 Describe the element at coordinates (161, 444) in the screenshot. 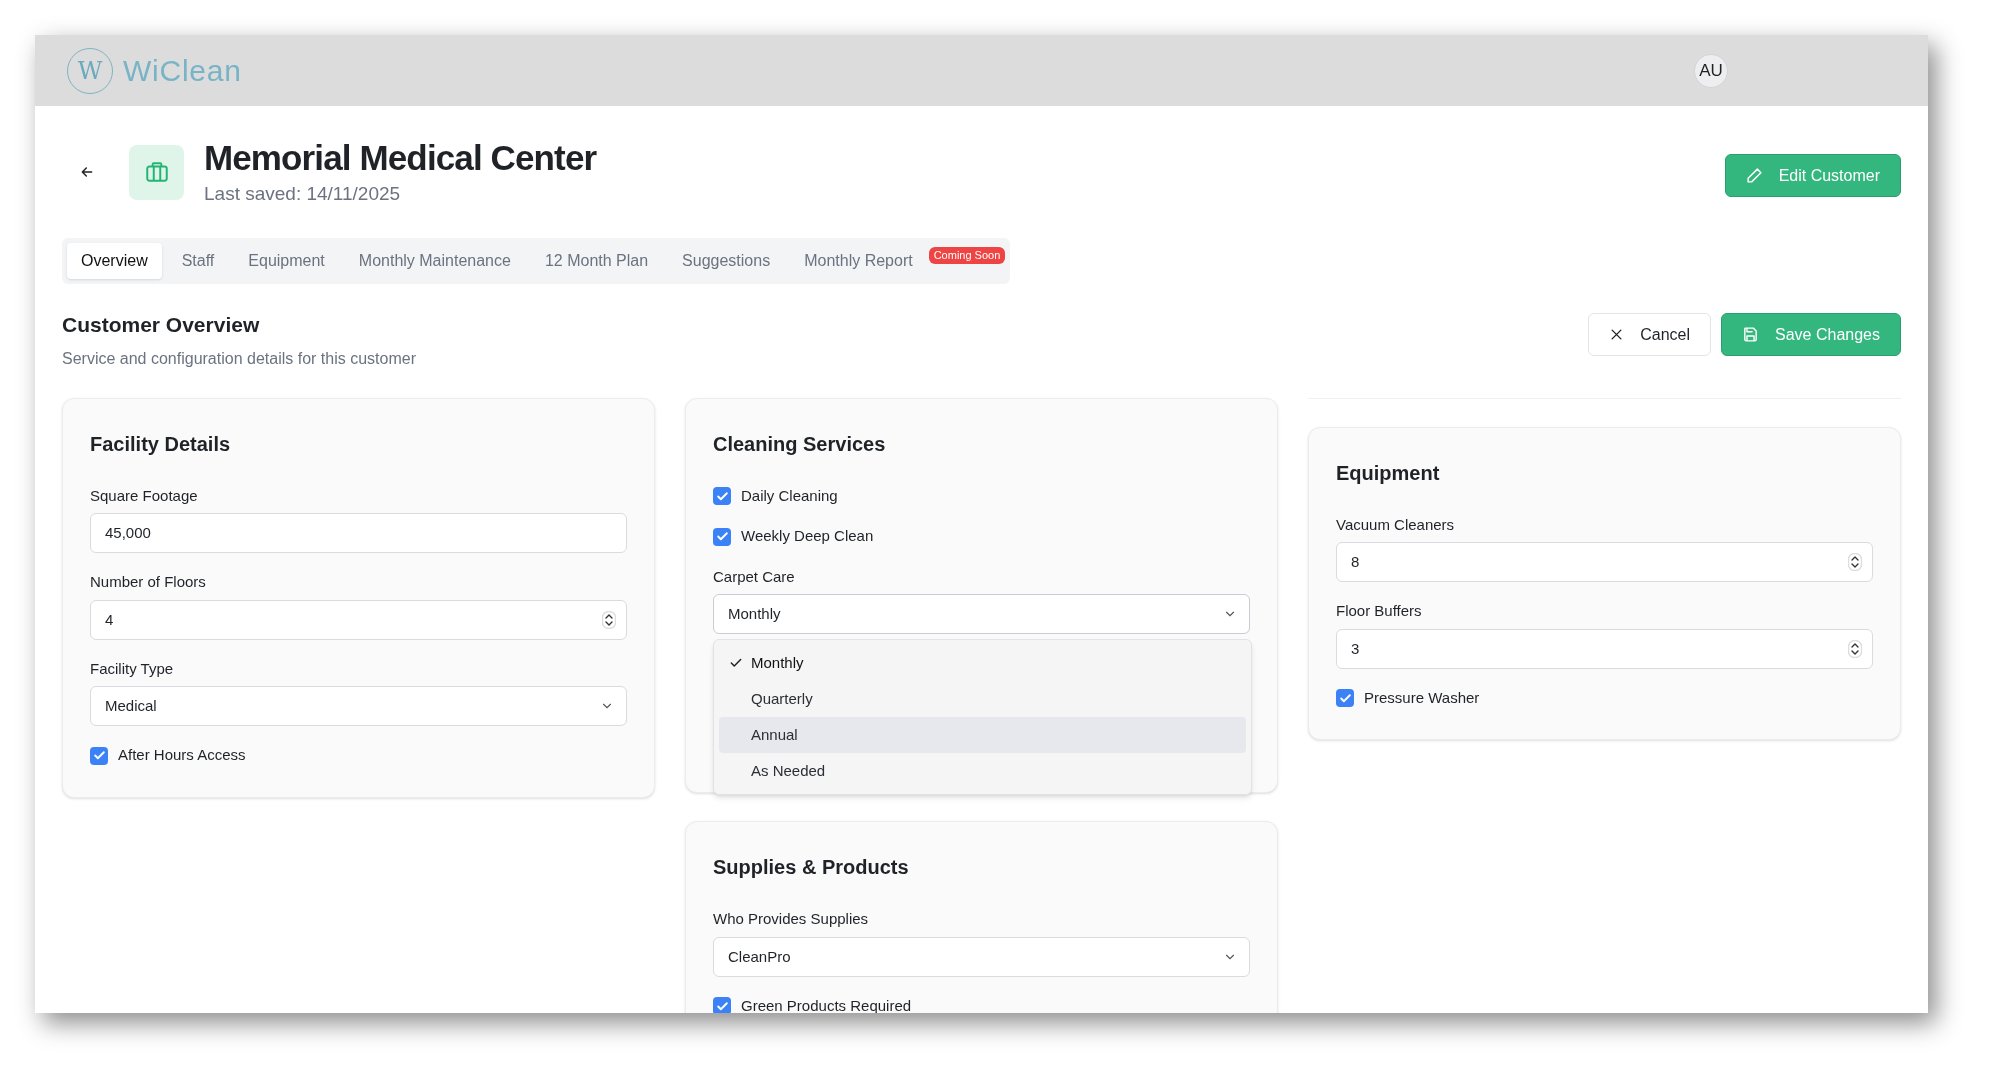

I see `card-title: Facility Details` at that location.